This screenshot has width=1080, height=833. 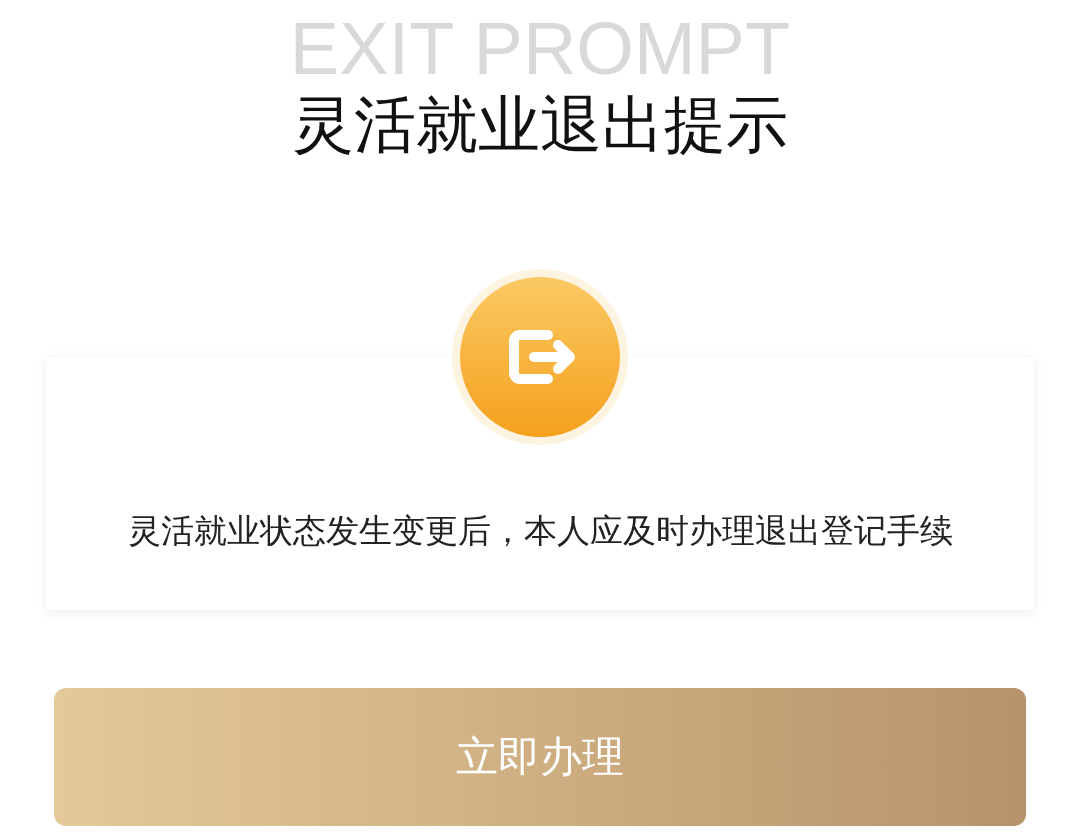 I want to click on page-title: 灵活就业退出提示, so click(x=540, y=125).